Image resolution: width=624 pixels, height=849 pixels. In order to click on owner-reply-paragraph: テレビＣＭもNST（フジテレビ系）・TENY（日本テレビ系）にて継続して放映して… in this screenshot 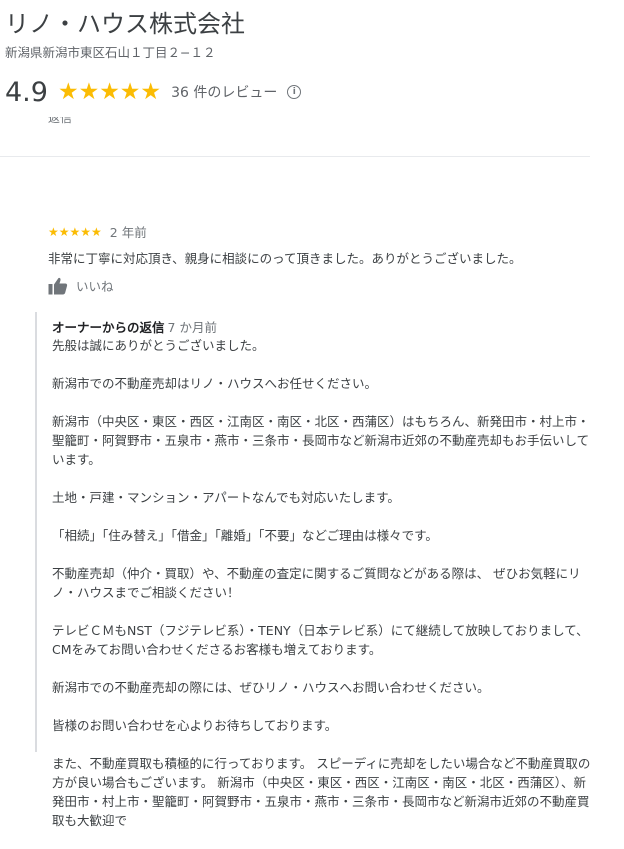, I will do `click(320, 640)`.